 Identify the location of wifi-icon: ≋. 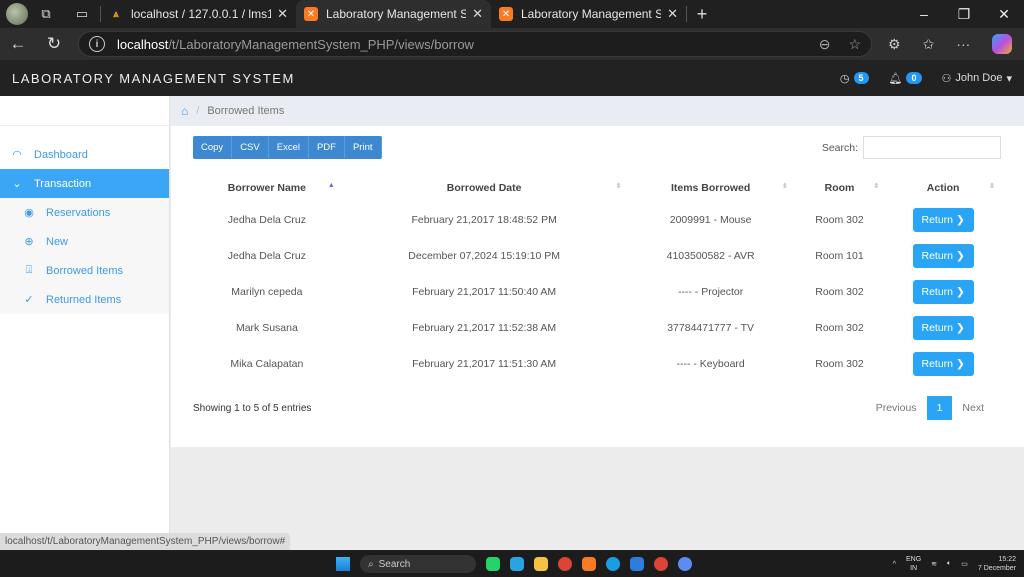
(934, 564).